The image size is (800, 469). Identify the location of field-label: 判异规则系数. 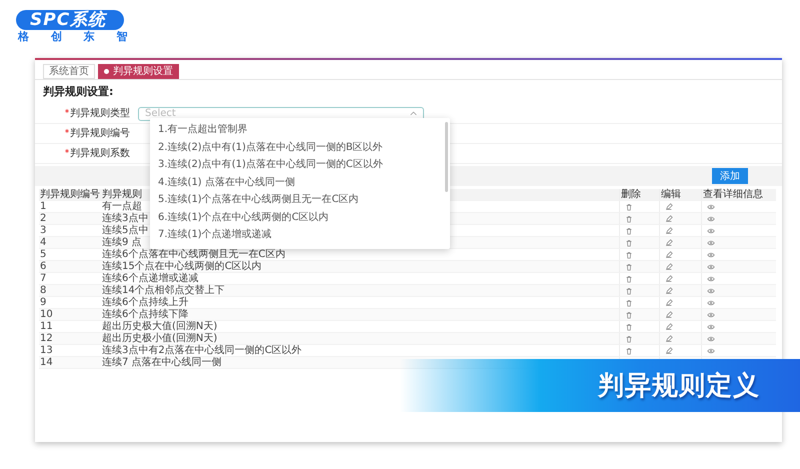
(100, 154).